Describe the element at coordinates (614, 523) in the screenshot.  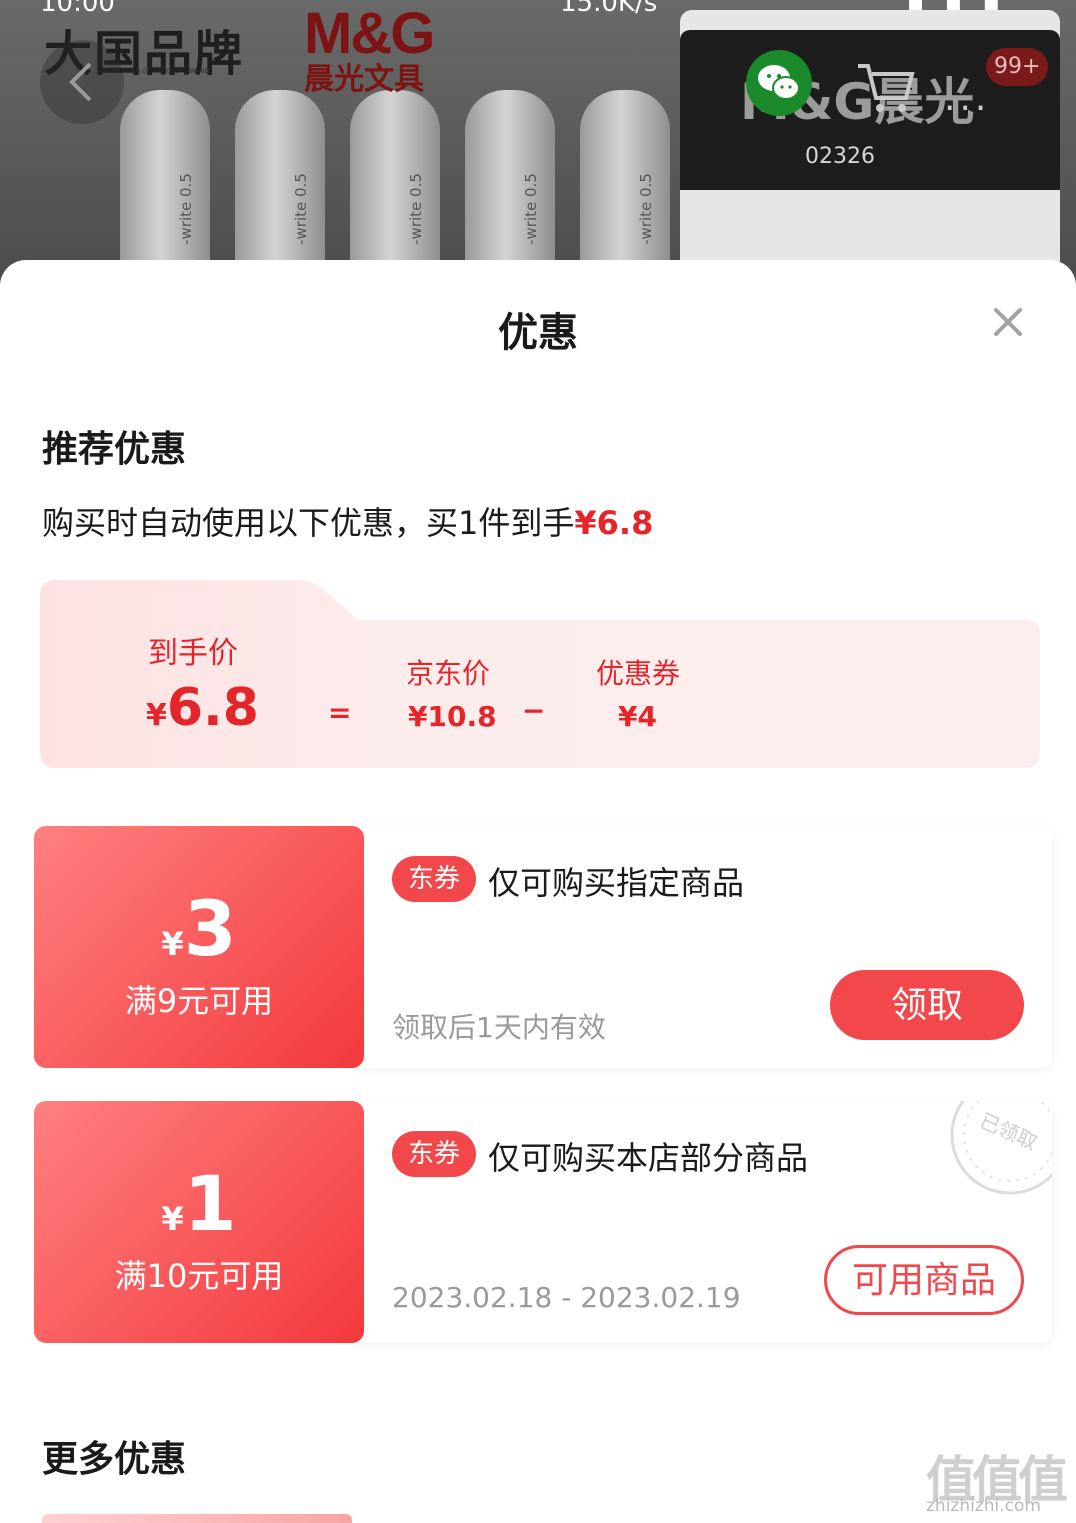
I see `auto-use-price: ¥6.8` at that location.